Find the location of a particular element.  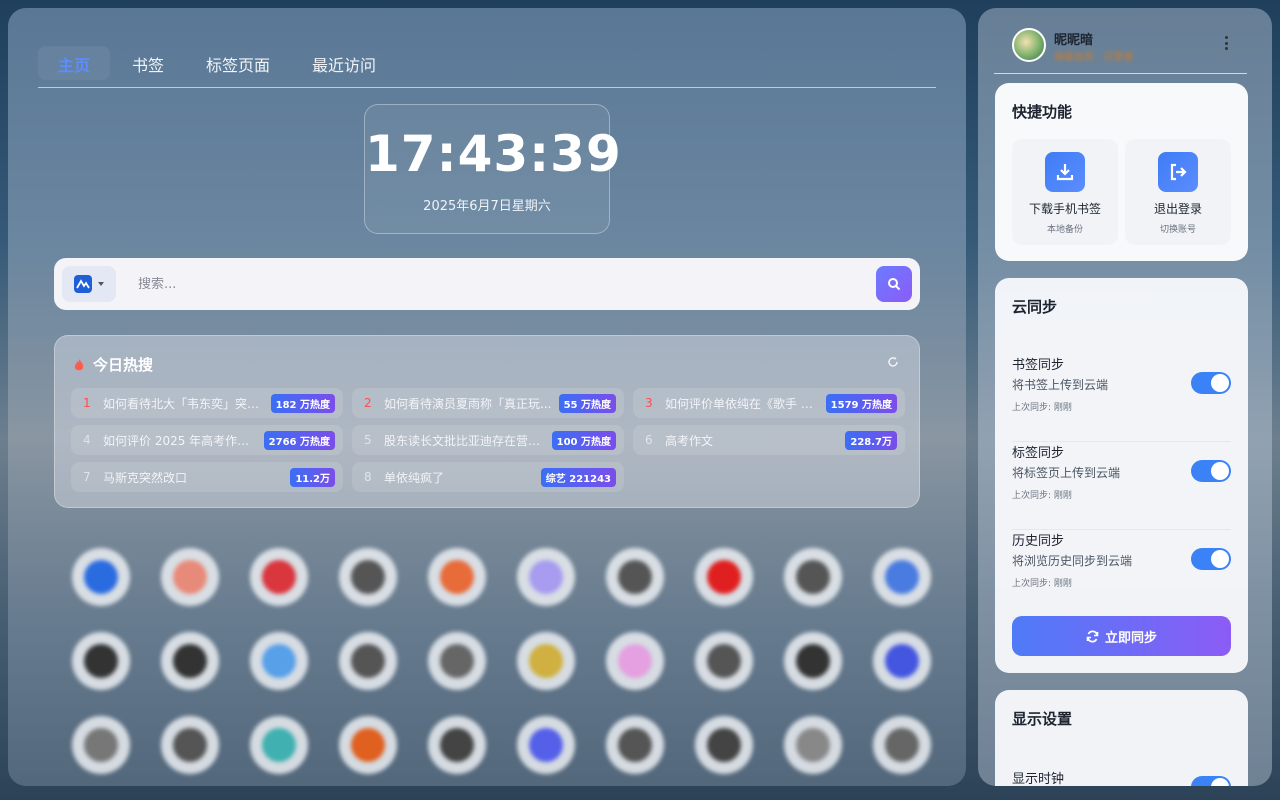

tab-tab-pages: 标签页面 is located at coordinates (238, 63).